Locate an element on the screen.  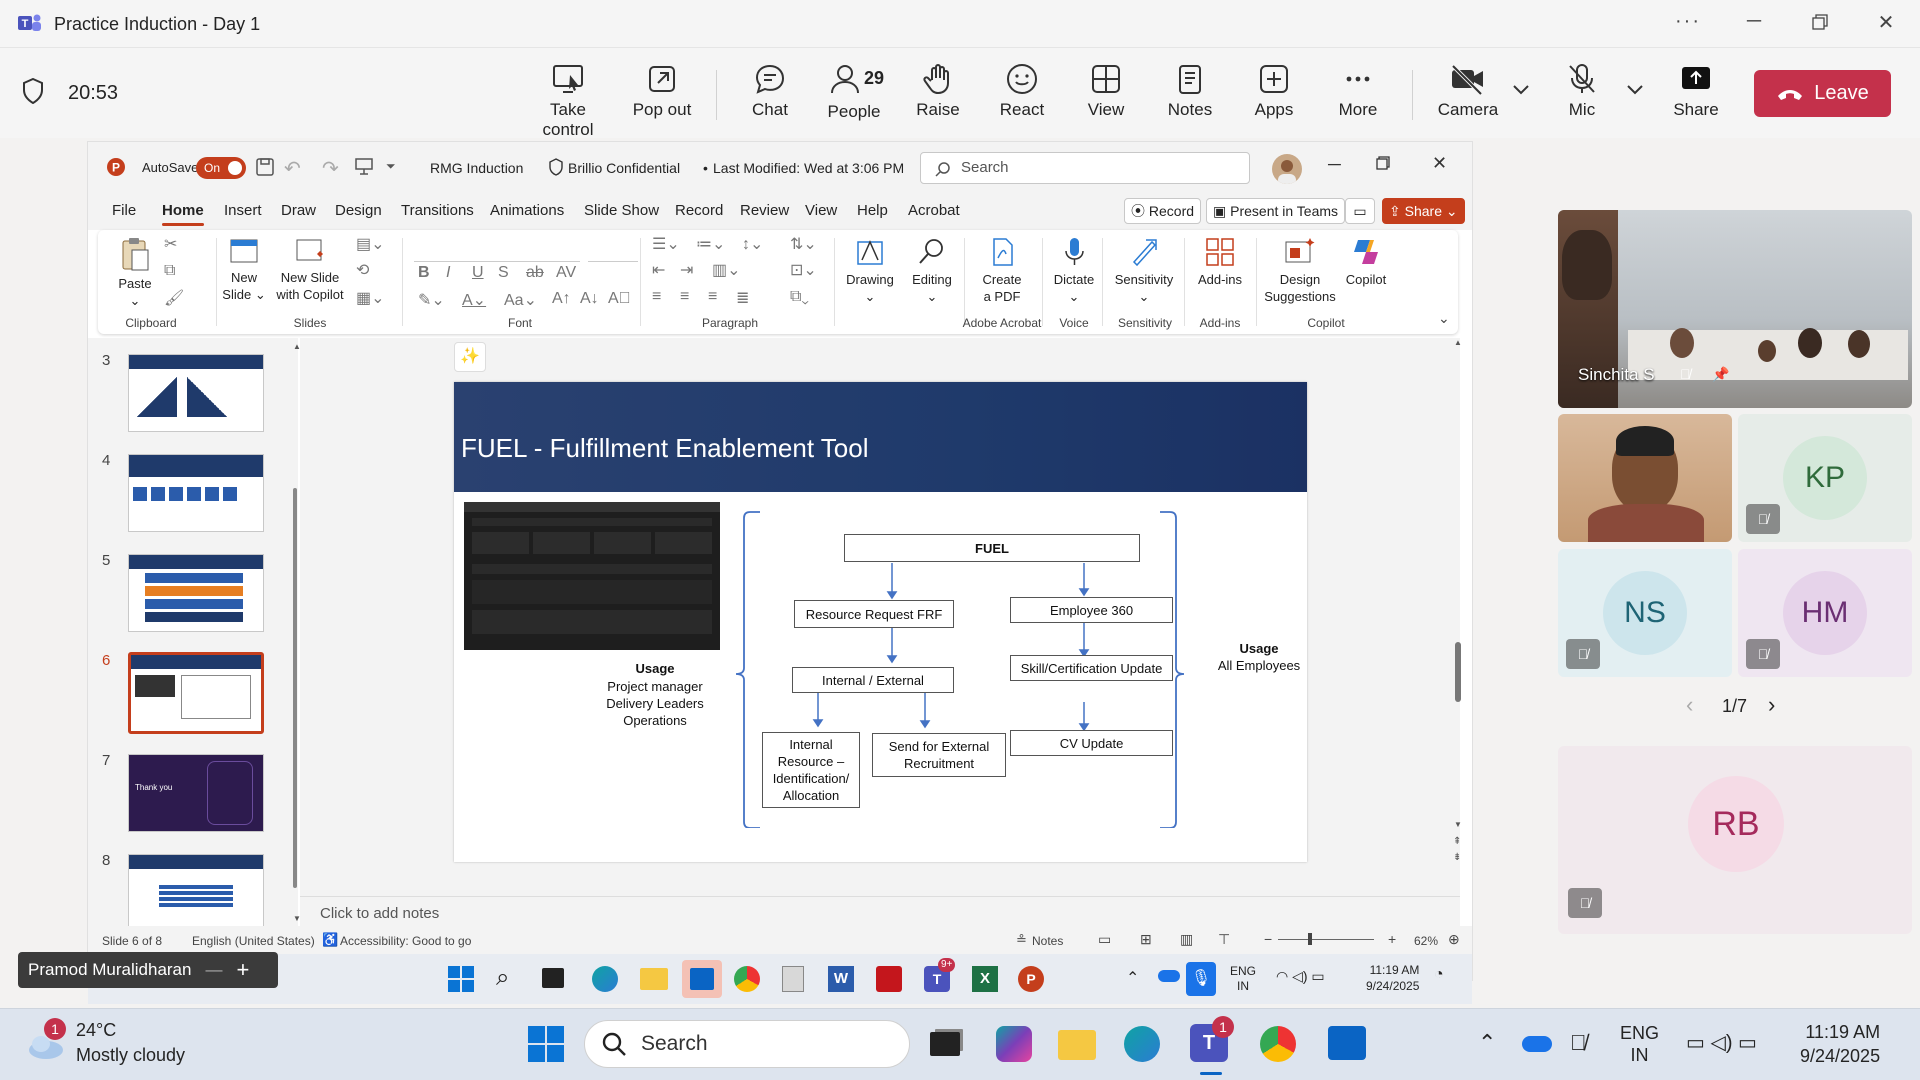
user-avatar is located at coordinates (1287, 169).